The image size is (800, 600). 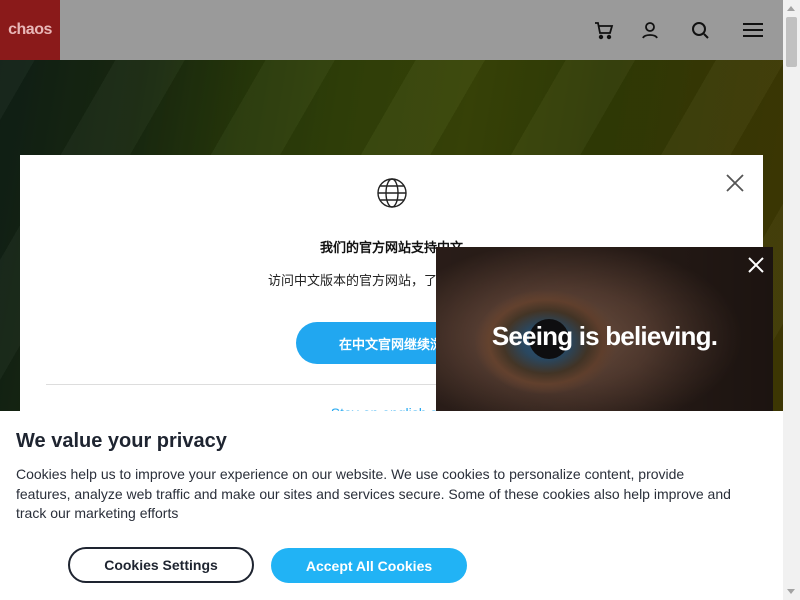 I want to click on scrollbar-thumb, so click(x=791, y=42).